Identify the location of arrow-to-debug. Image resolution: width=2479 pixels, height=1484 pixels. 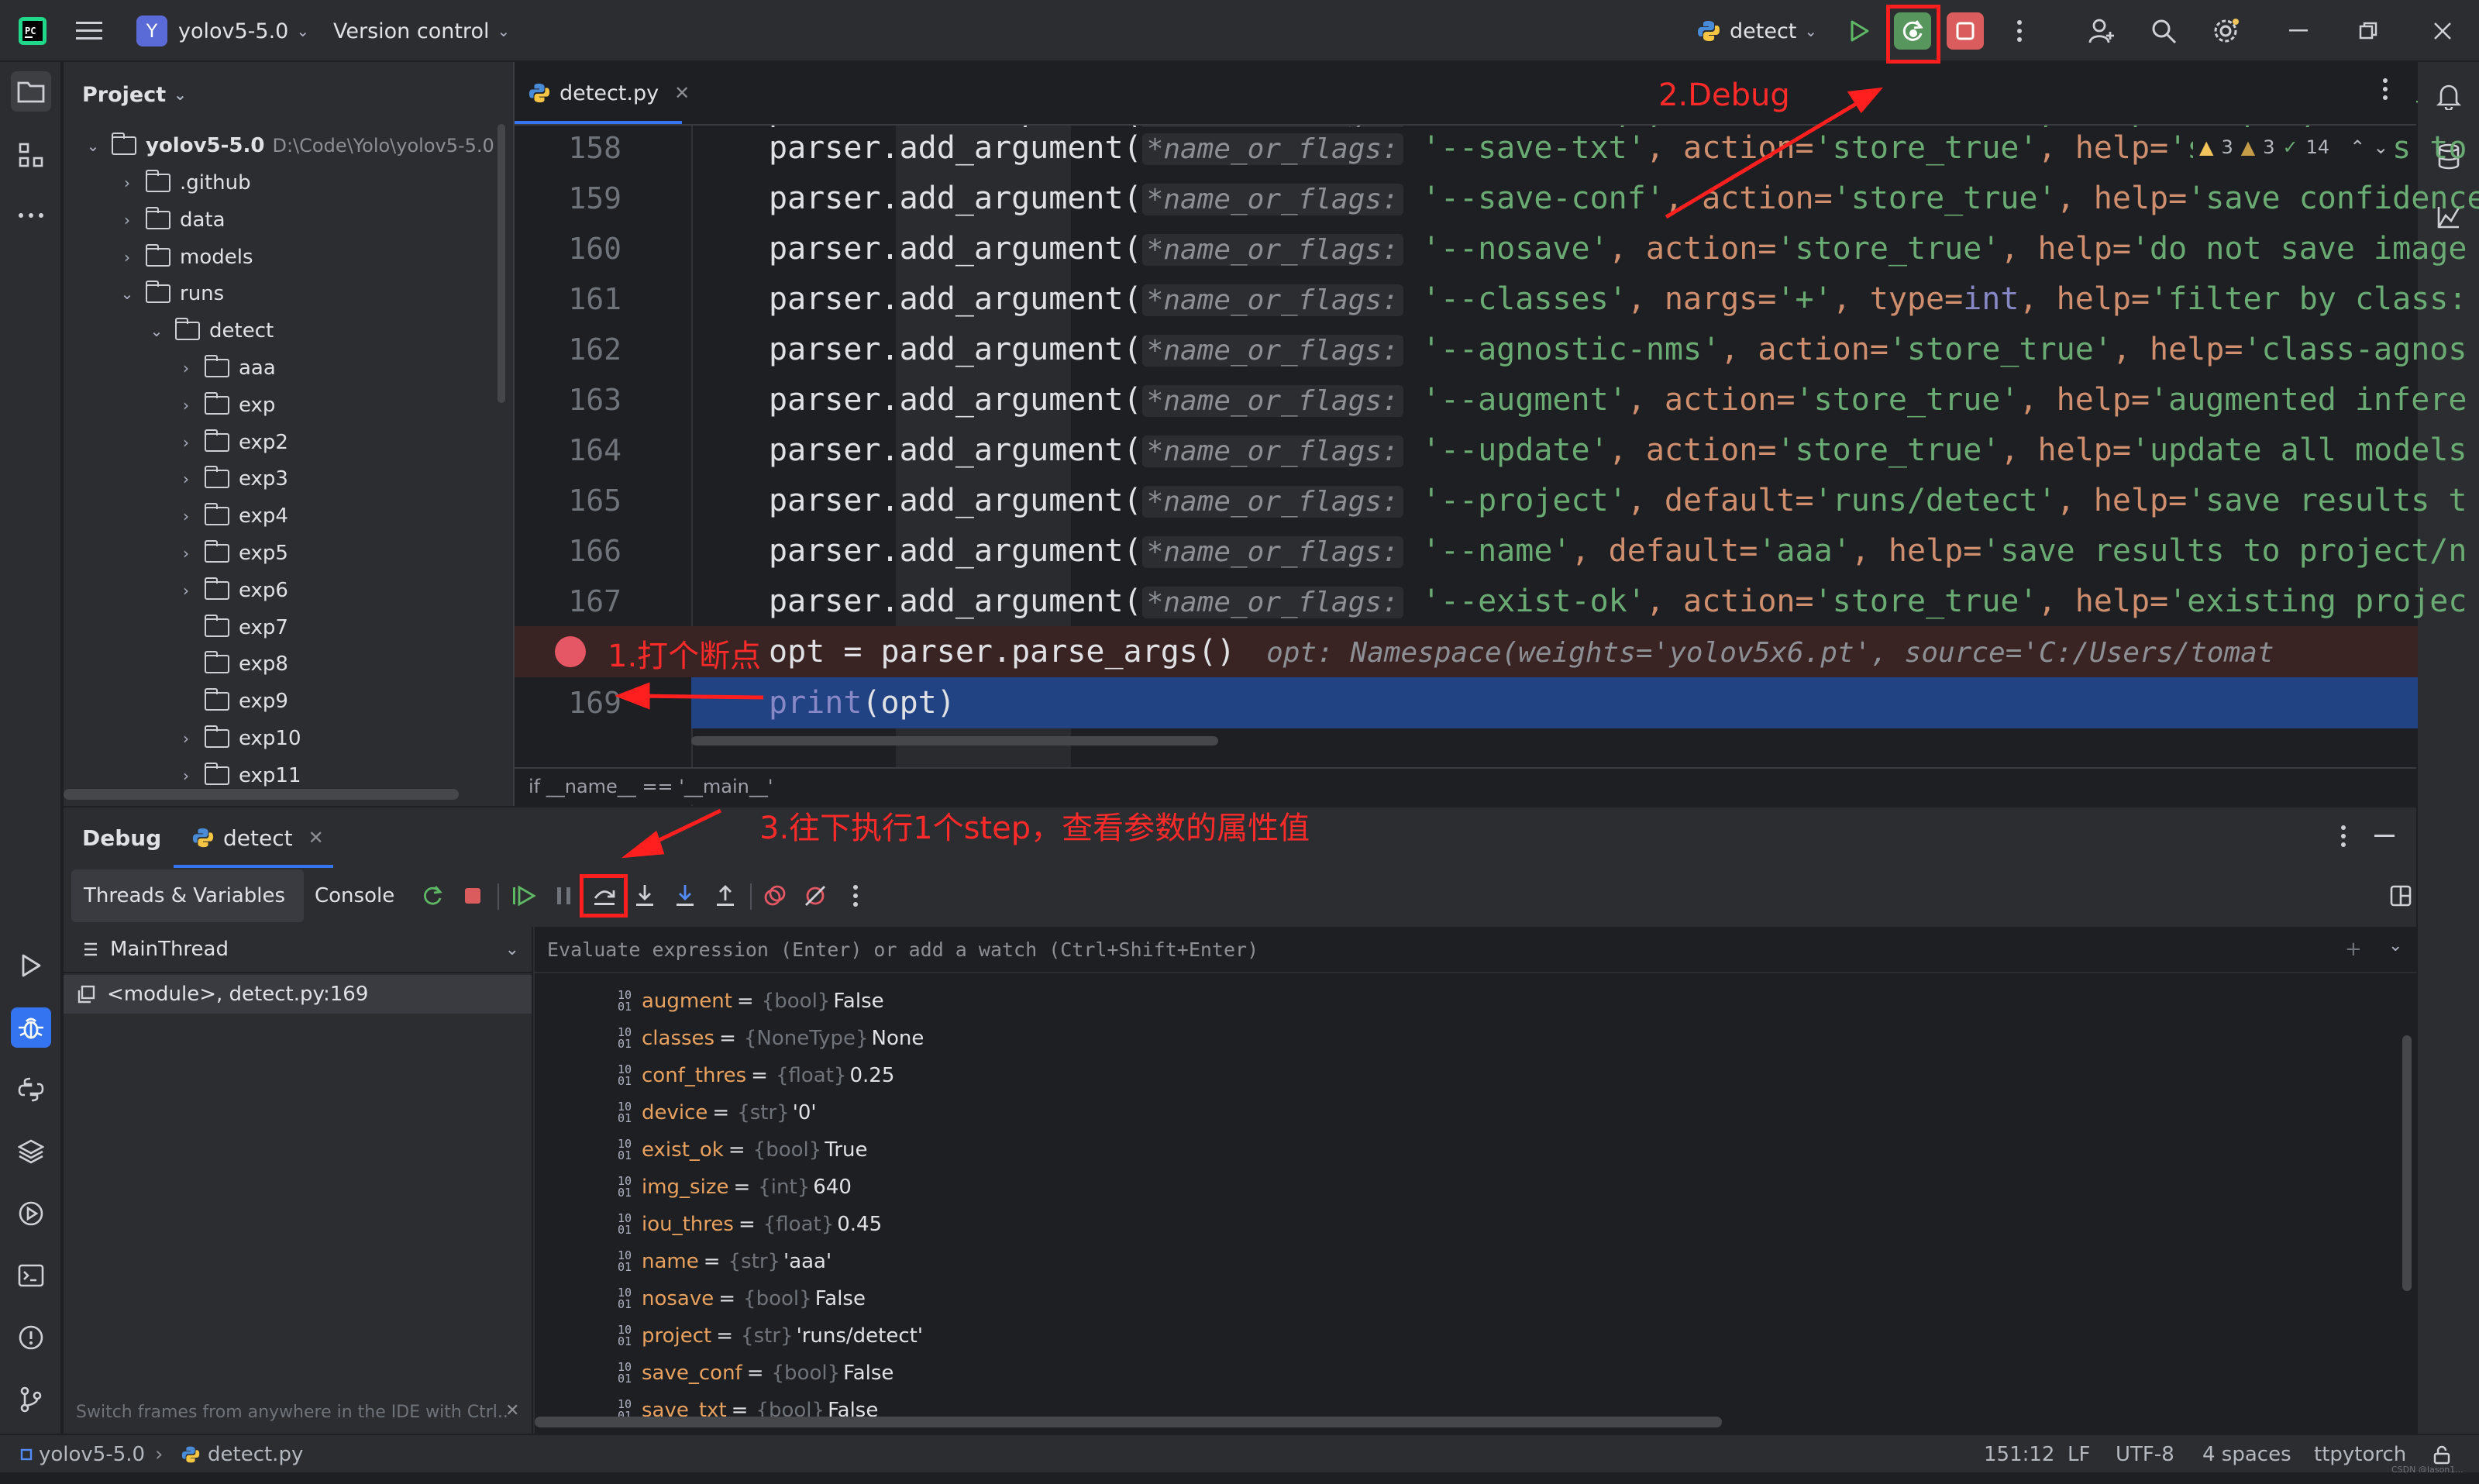
(1768, 156).